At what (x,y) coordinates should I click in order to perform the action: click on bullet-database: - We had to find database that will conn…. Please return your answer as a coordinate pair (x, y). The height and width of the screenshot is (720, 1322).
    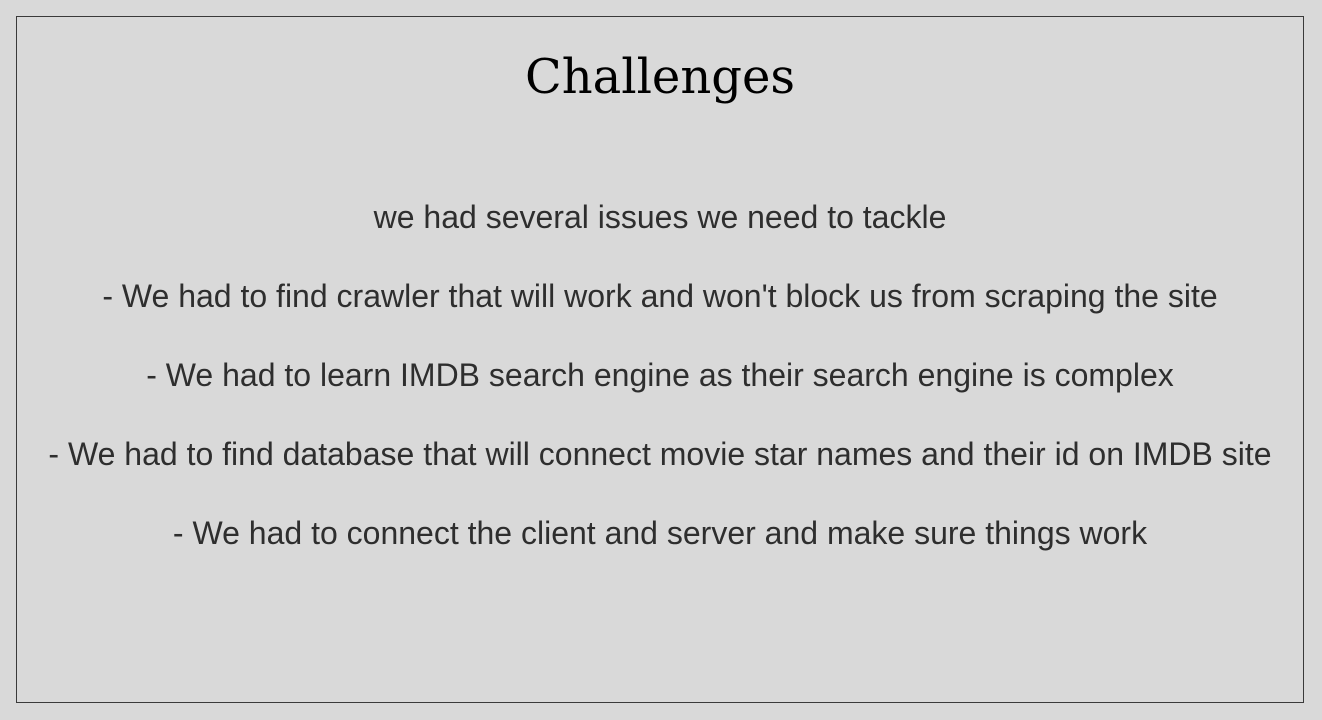
    Looking at the image, I should click on (660, 454).